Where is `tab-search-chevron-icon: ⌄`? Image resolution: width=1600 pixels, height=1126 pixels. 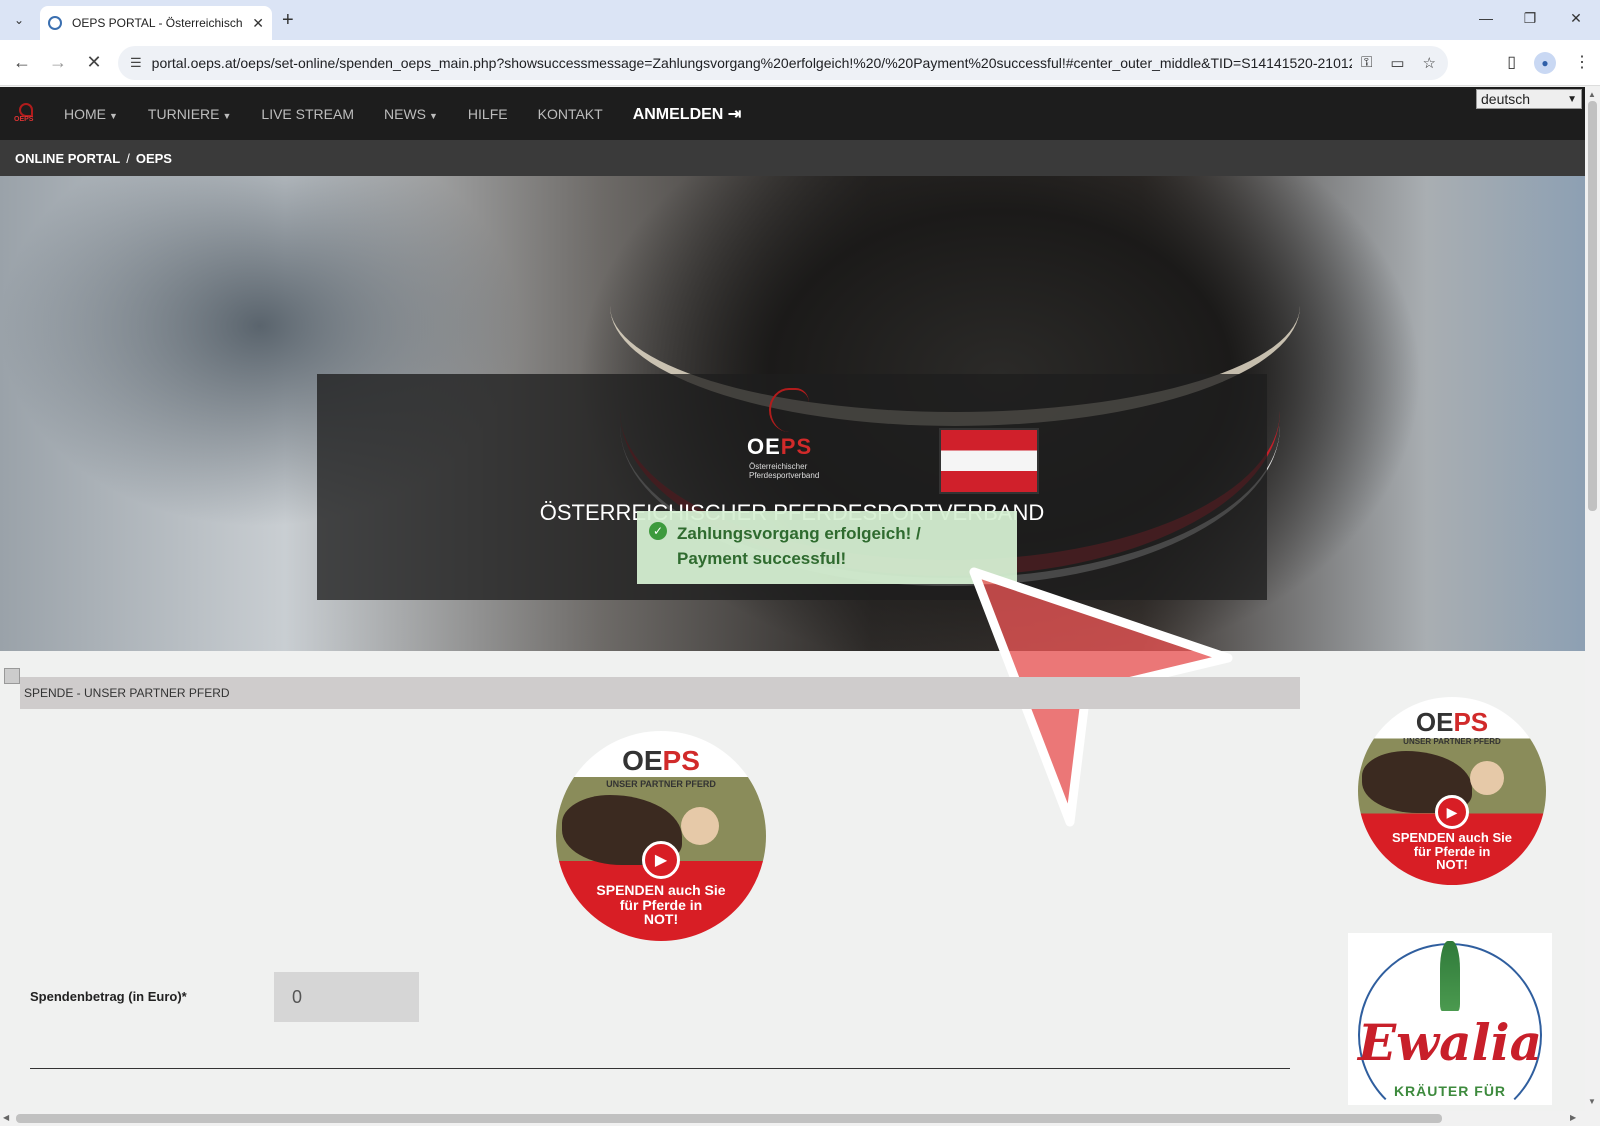
tab-search-chevron-icon: ⌄ is located at coordinates (19, 20).